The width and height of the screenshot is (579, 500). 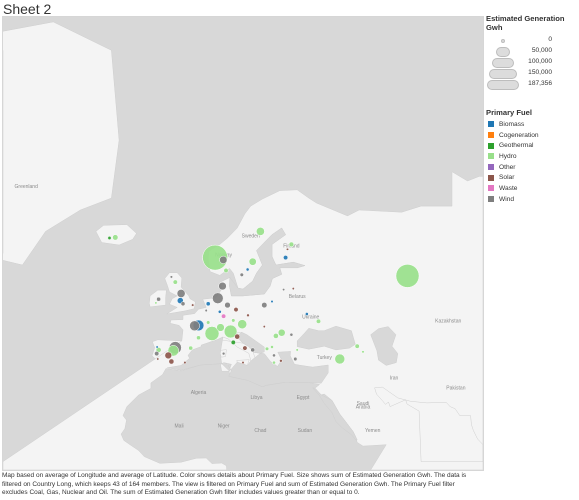 I want to click on fuel-legend-title: Primary Fuel, so click(x=509, y=112).